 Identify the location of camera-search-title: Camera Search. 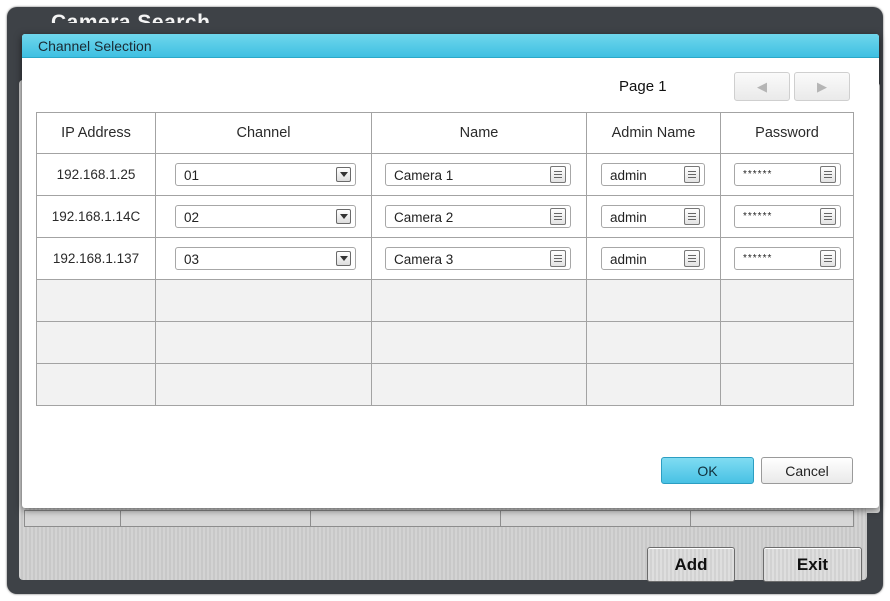
(131, 17).